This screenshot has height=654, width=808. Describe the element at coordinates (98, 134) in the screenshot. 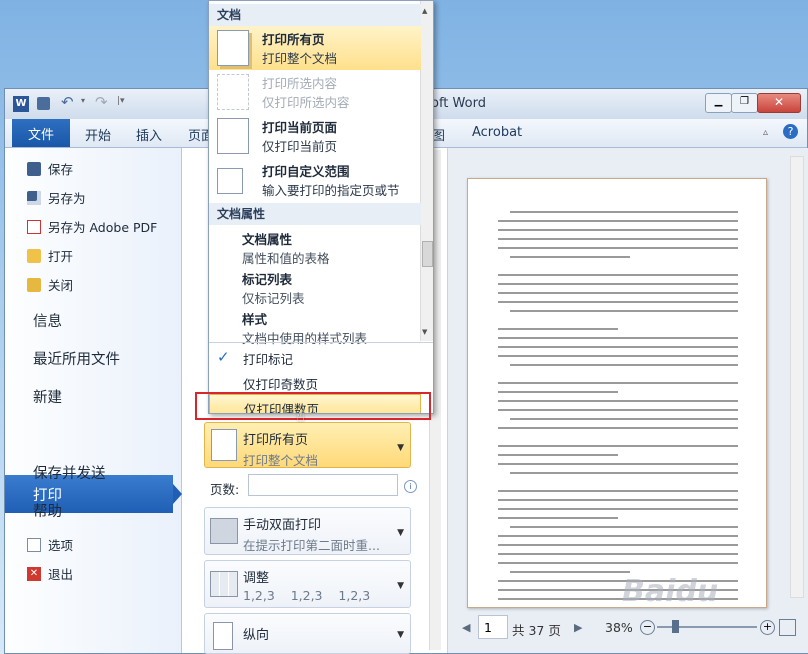

I see `tab-home: 开始` at that location.